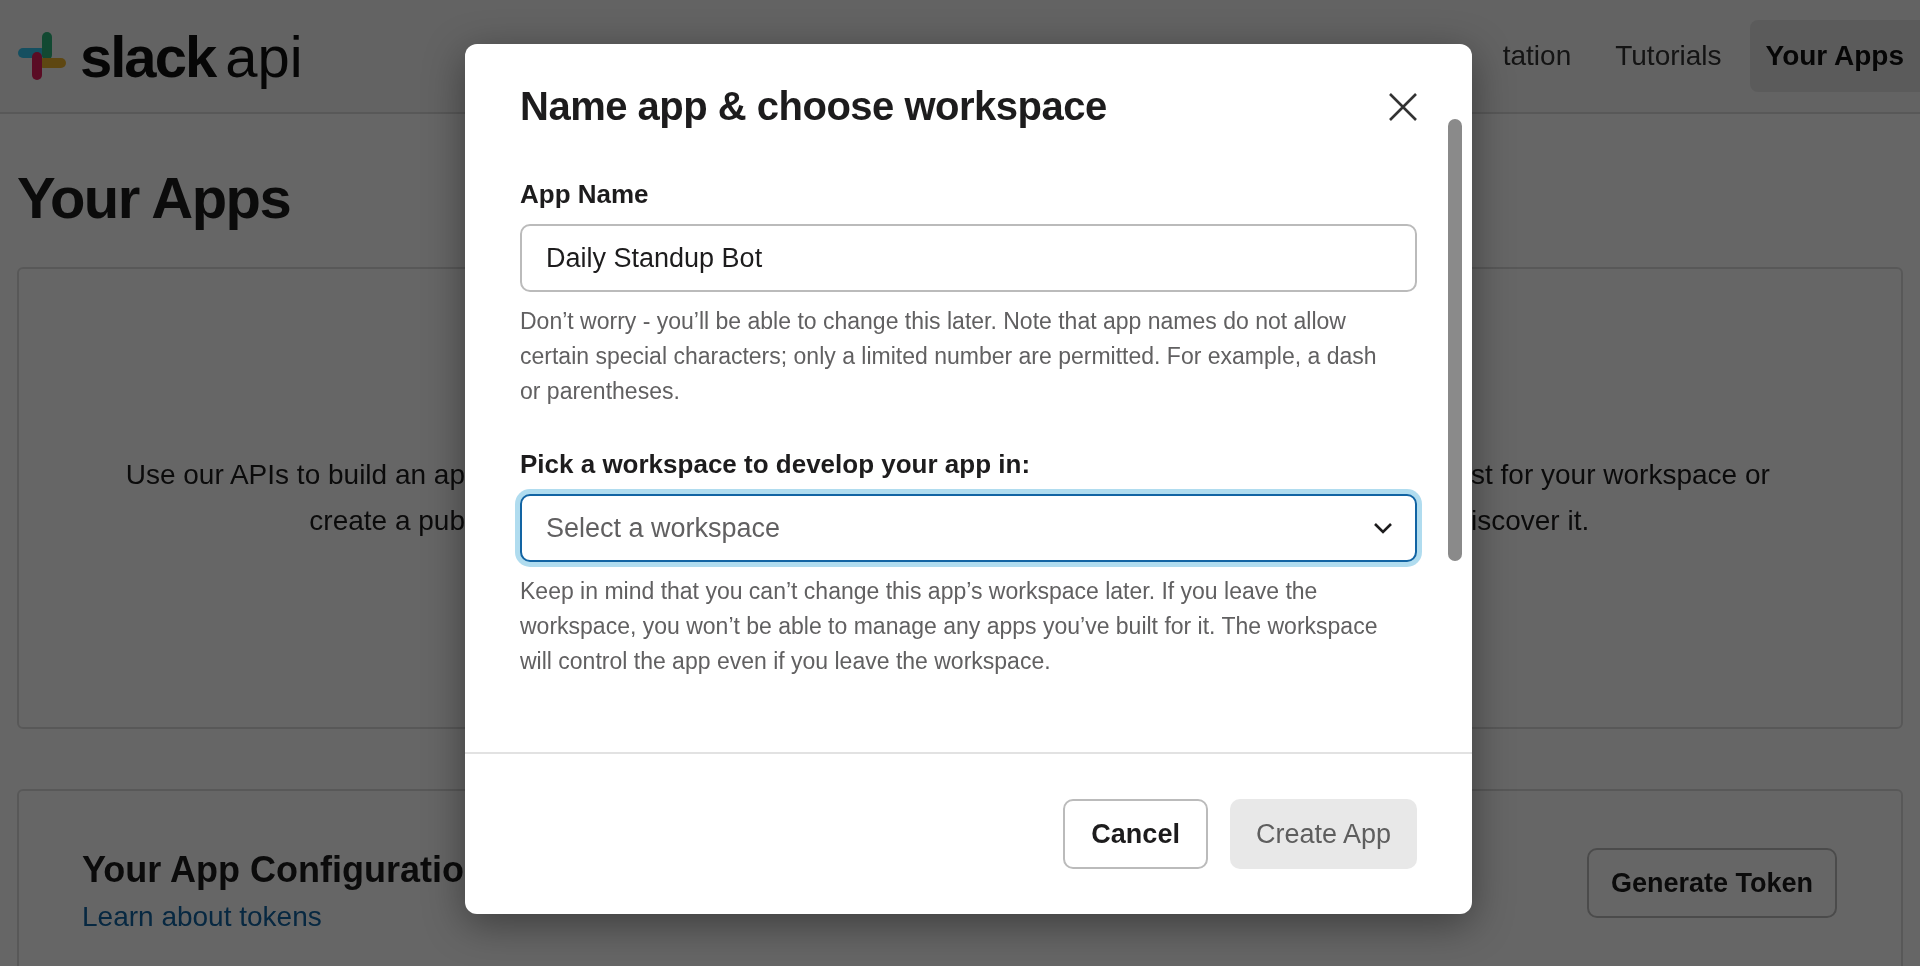  I want to click on field-label: Pick a workspace to develop your app in:, so click(776, 464).